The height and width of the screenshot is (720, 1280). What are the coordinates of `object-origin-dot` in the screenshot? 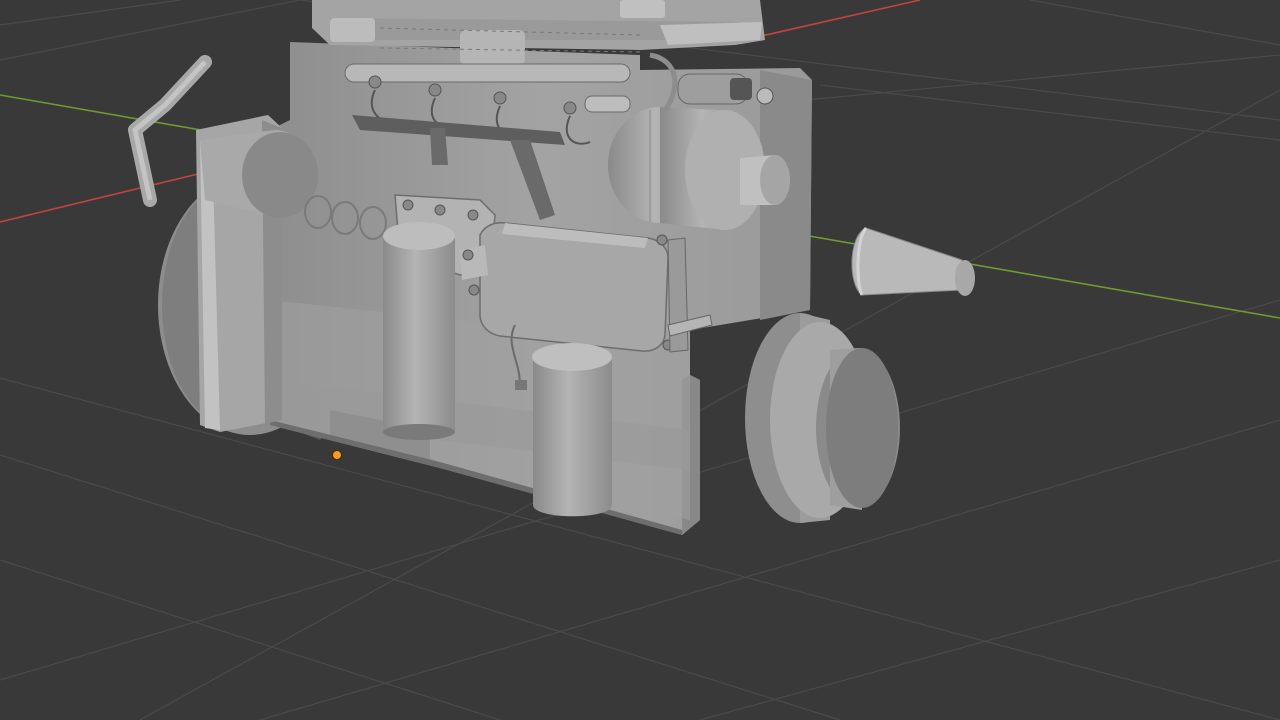 It's located at (337, 455).